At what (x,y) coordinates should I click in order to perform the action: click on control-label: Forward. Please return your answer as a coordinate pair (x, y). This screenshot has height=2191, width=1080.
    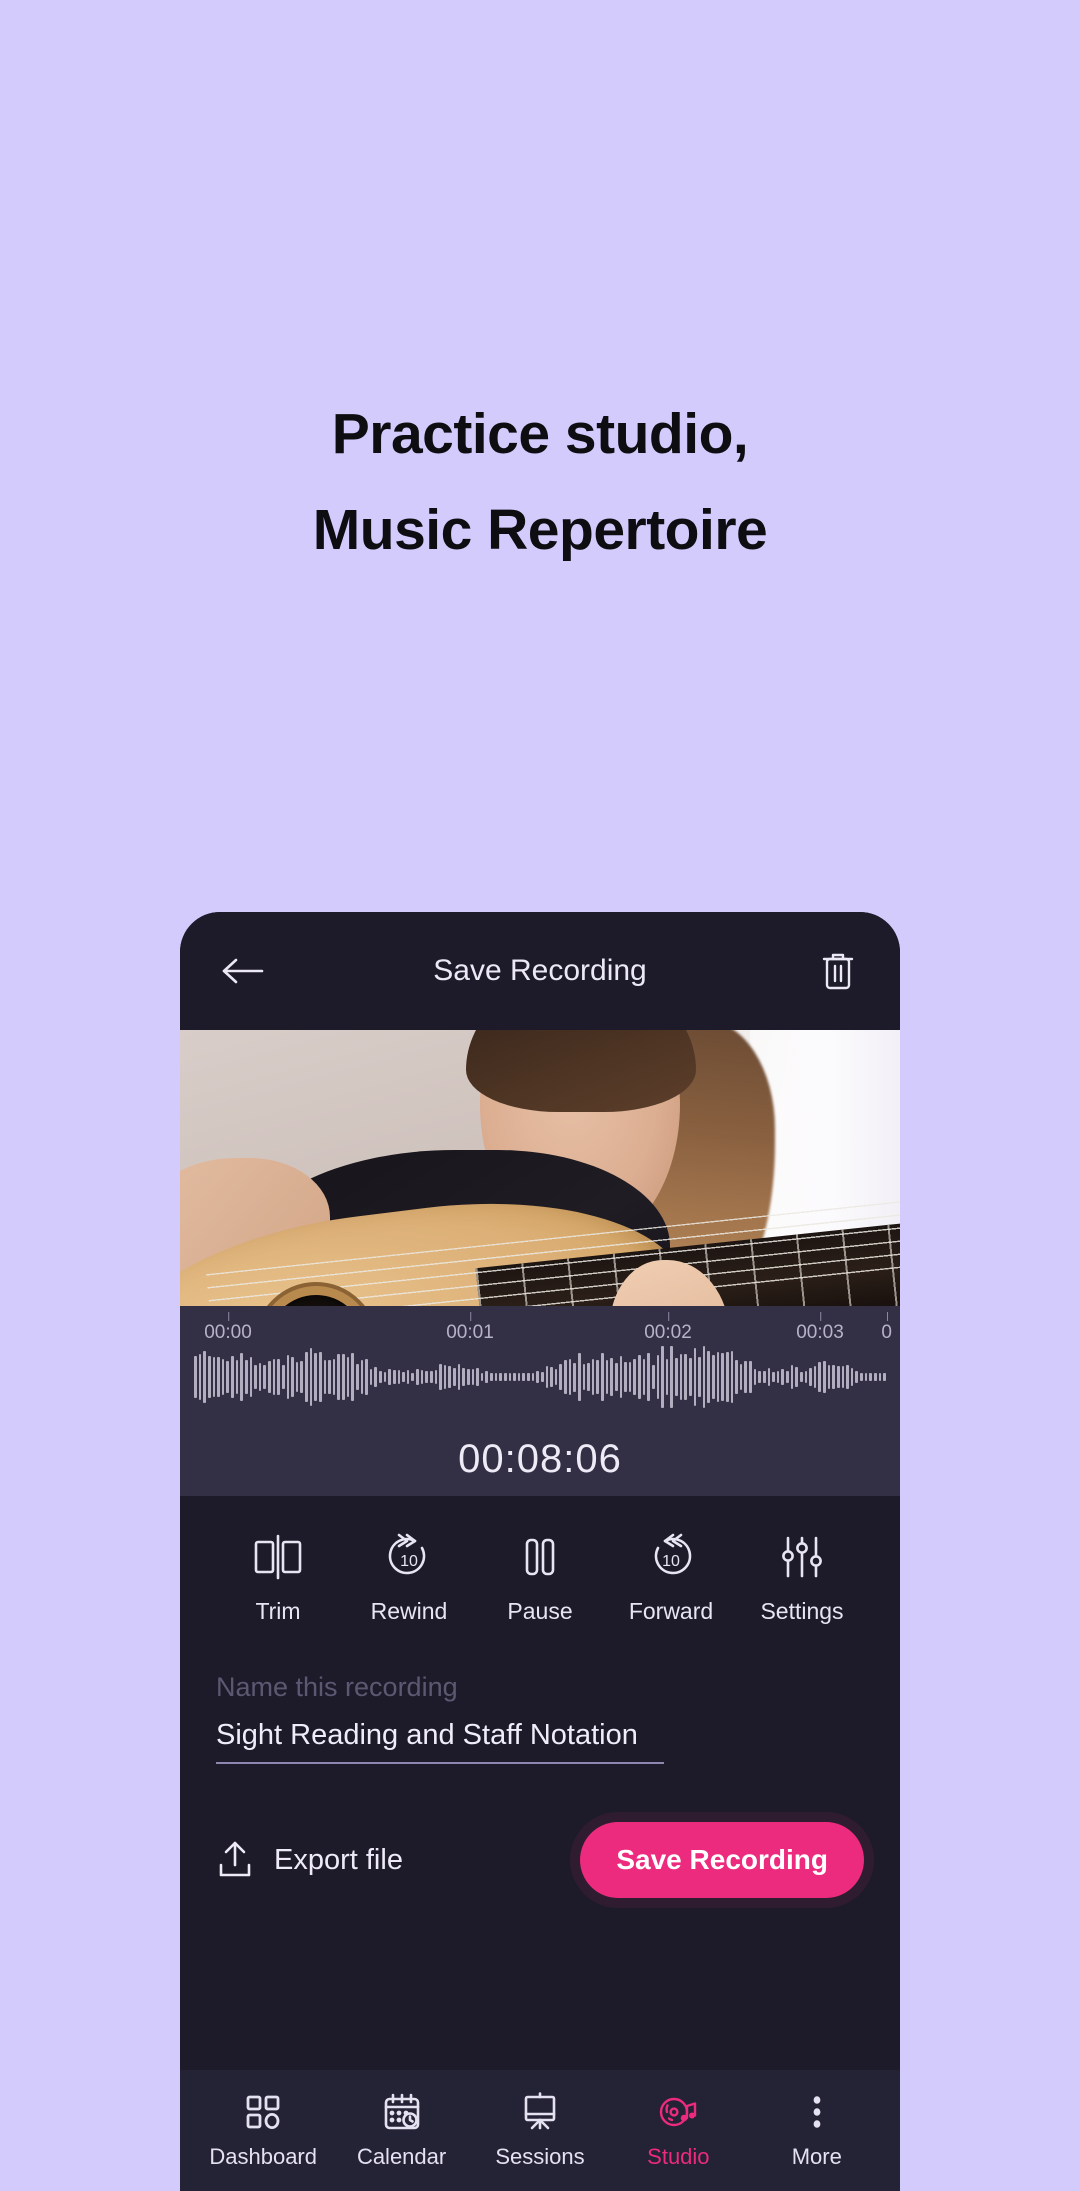
    Looking at the image, I should click on (671, 1610).